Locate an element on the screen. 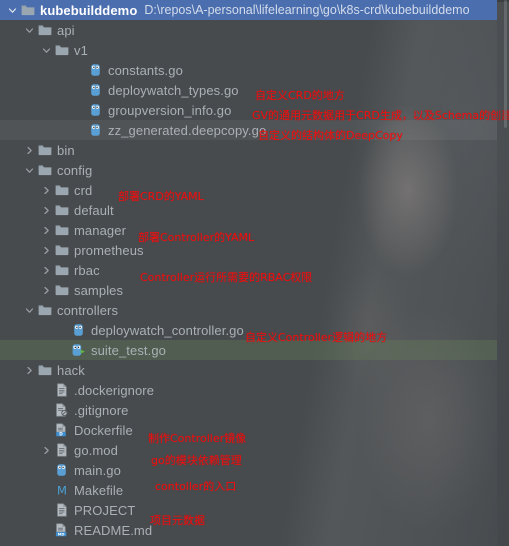  tree-row: zz_generated.deepcopy.go is located at coordinates (248, 130).